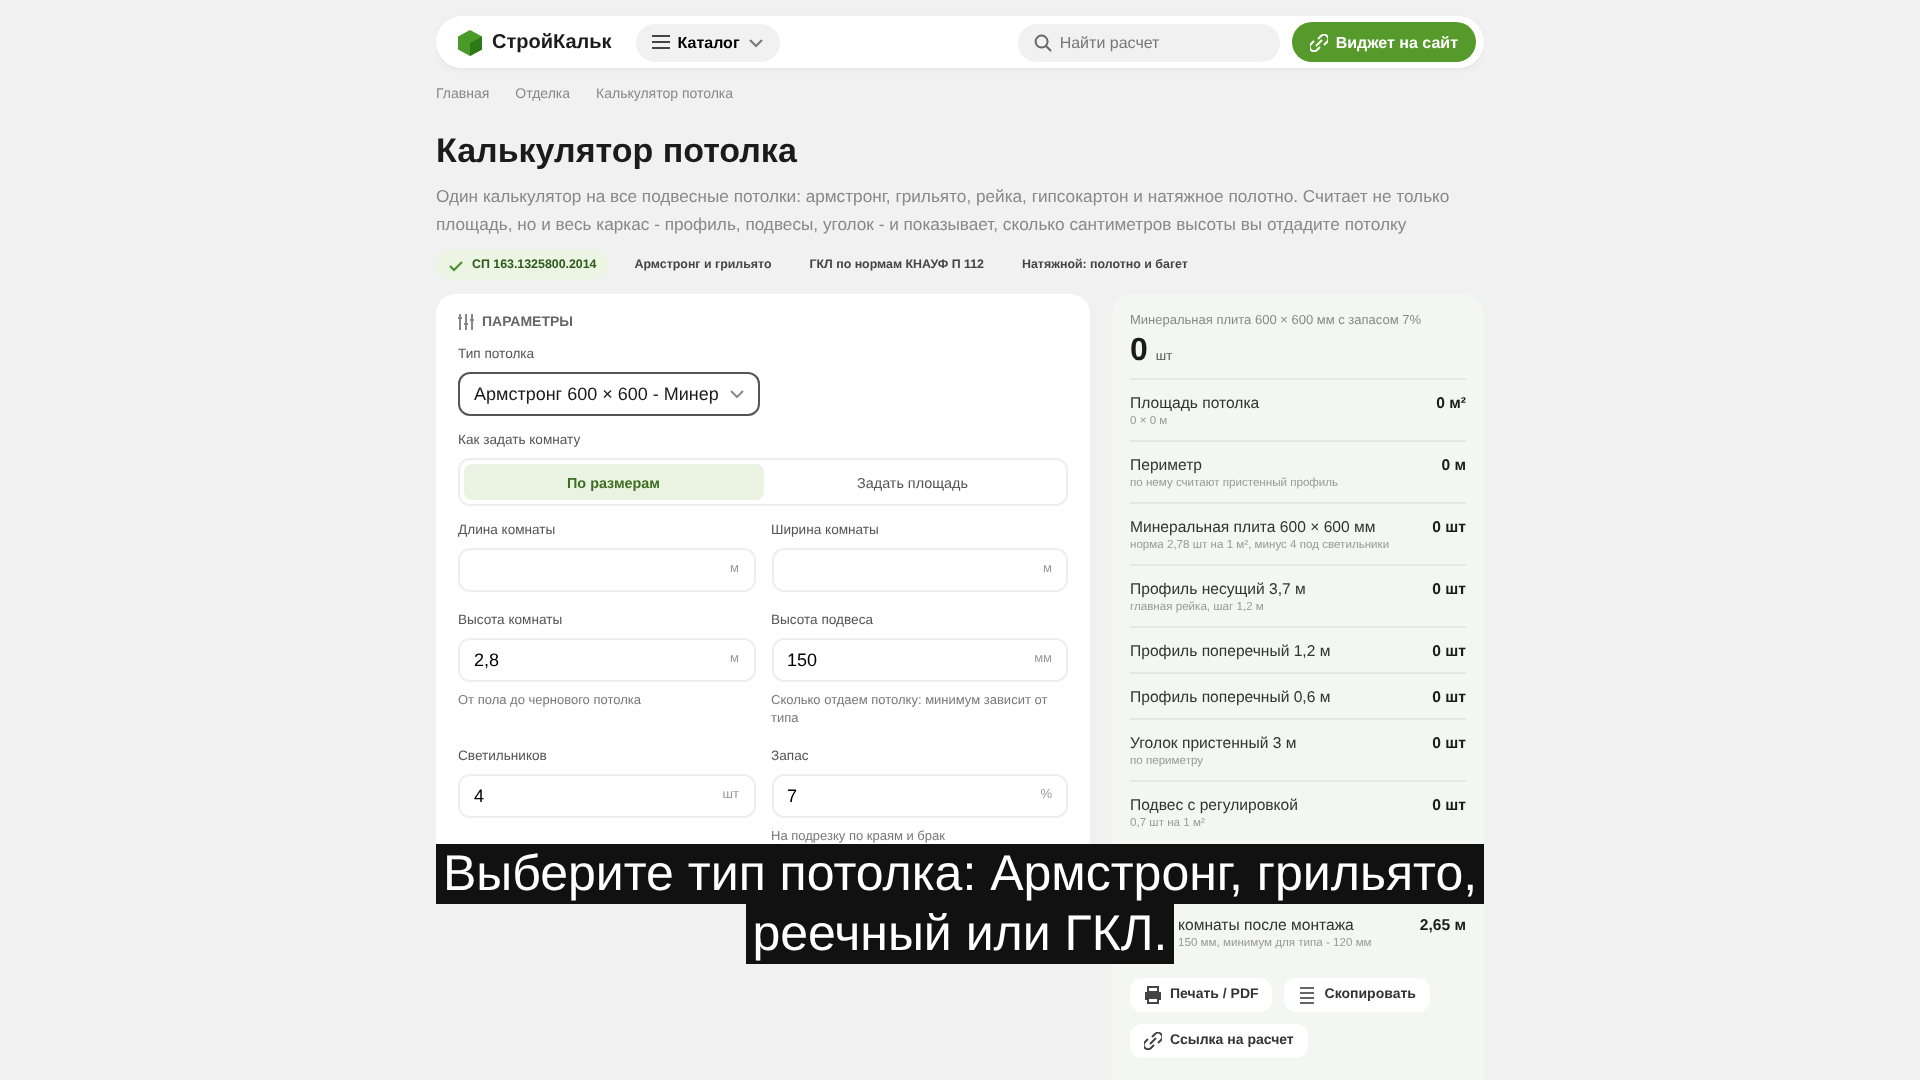 This screenshot has height=1080, width=1920. I want to click on catalog-button: Каталог, so click(707, 42).